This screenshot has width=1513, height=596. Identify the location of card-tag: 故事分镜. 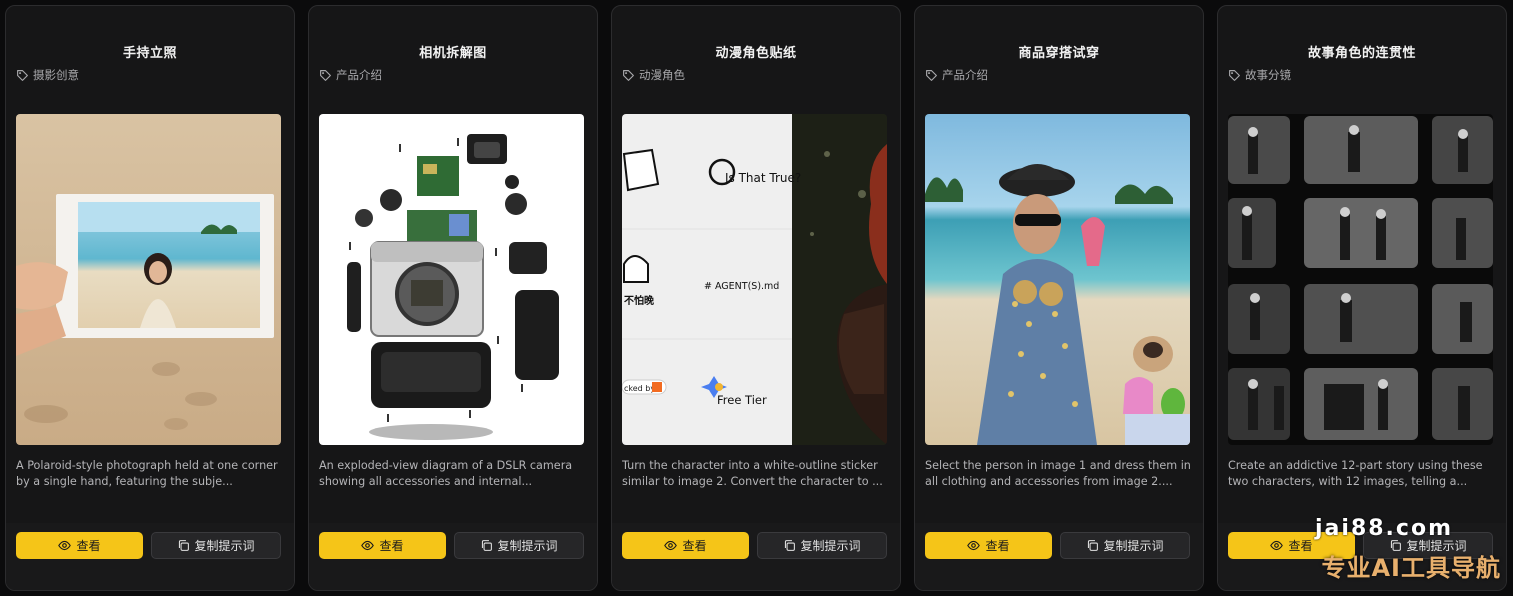
(1259, 75).